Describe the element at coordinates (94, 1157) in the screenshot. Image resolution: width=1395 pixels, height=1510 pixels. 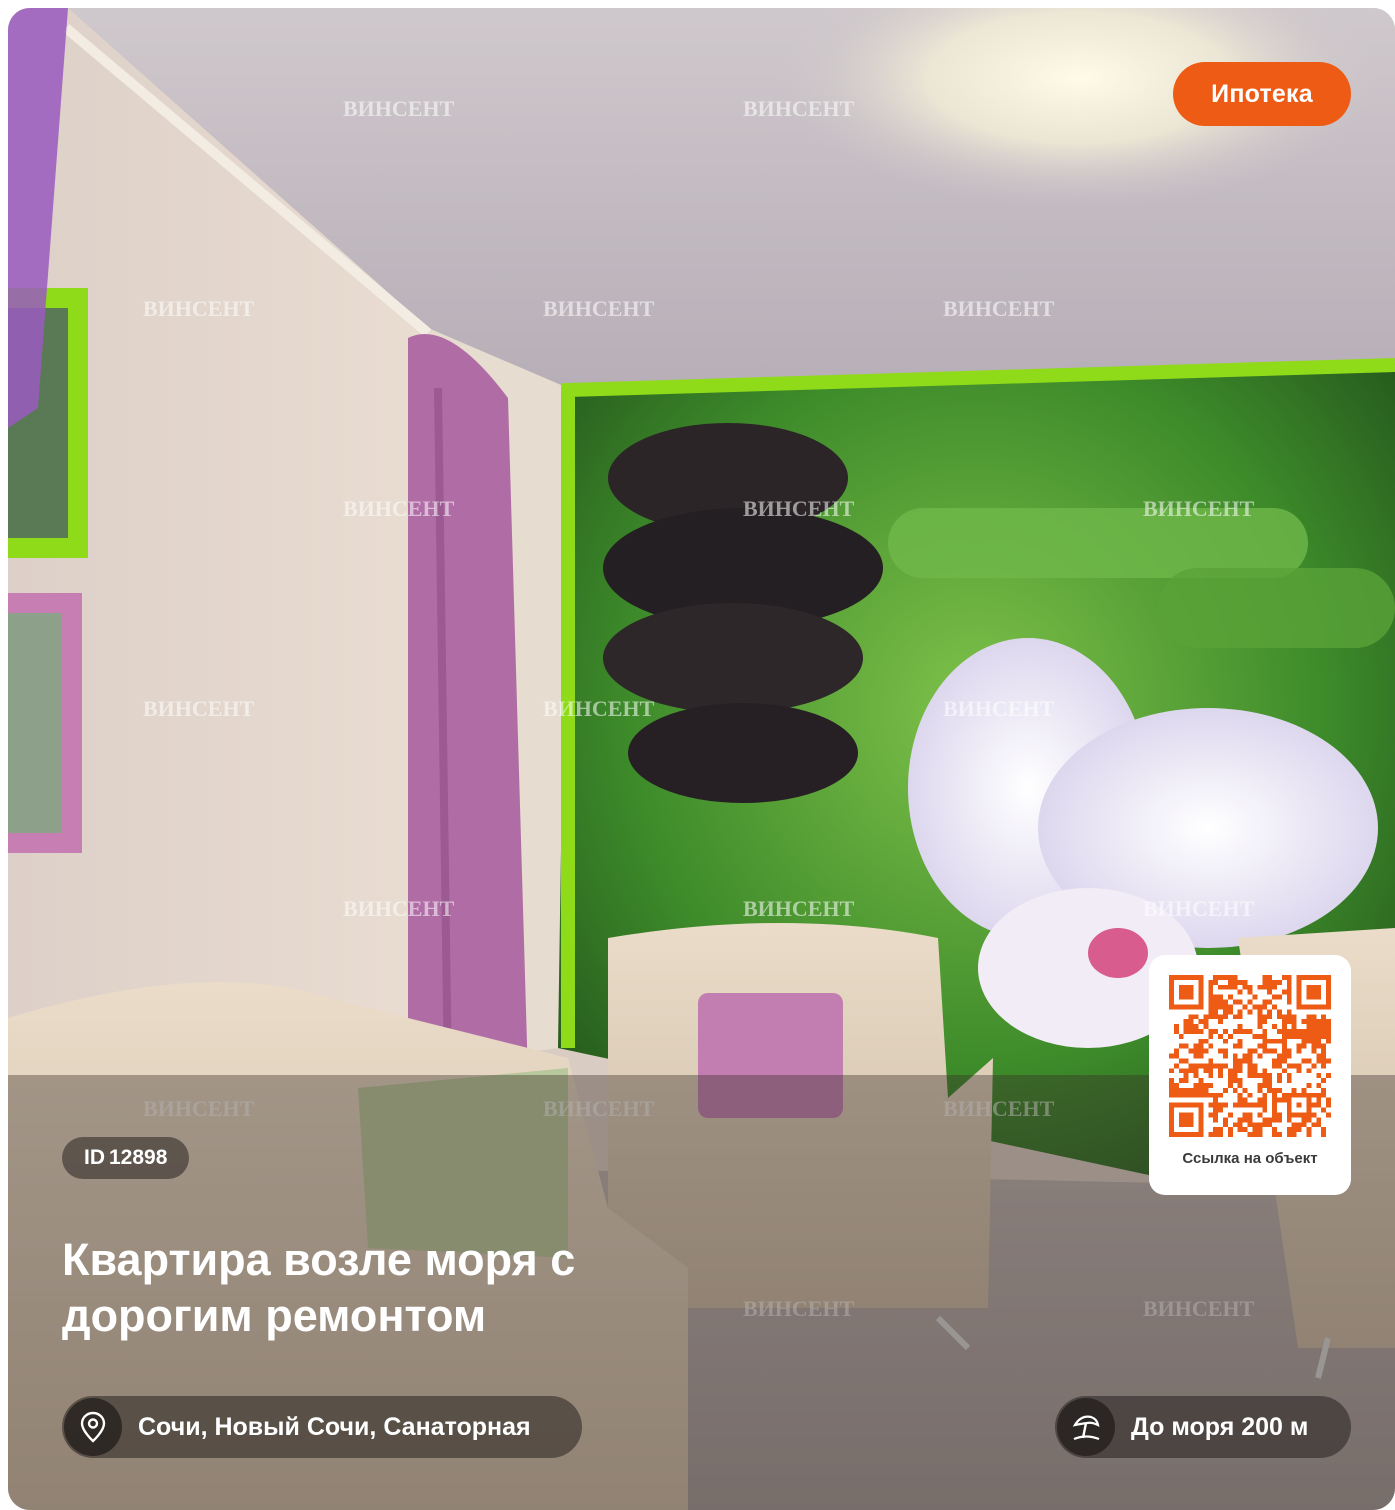
I see `id-prefix: ID` at that location.